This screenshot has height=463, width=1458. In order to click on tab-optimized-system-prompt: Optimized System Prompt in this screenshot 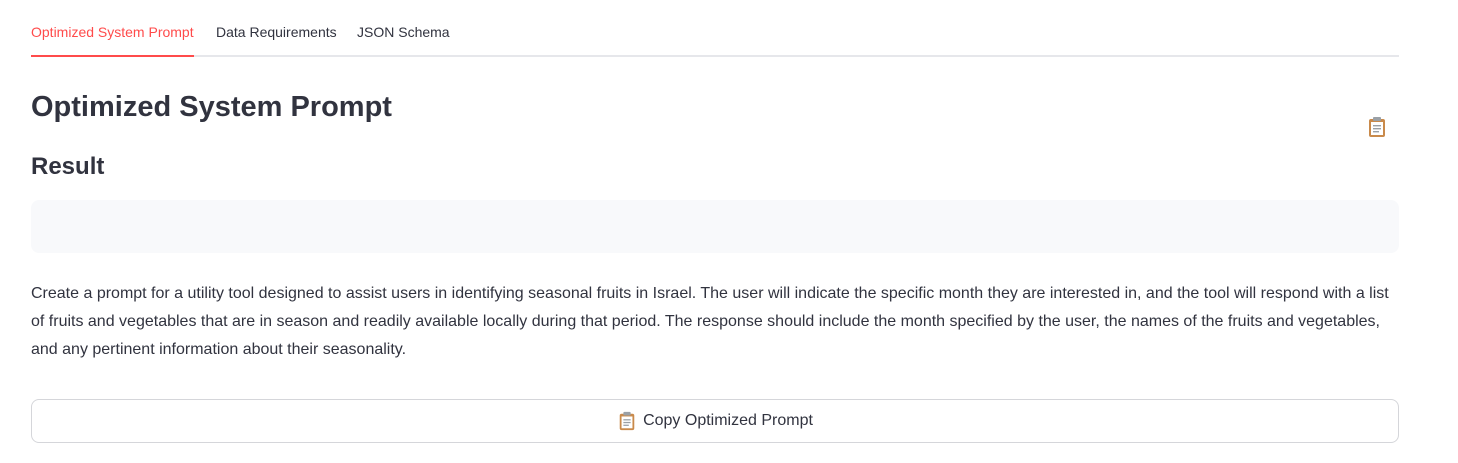, I will do `click(112, 39)`.